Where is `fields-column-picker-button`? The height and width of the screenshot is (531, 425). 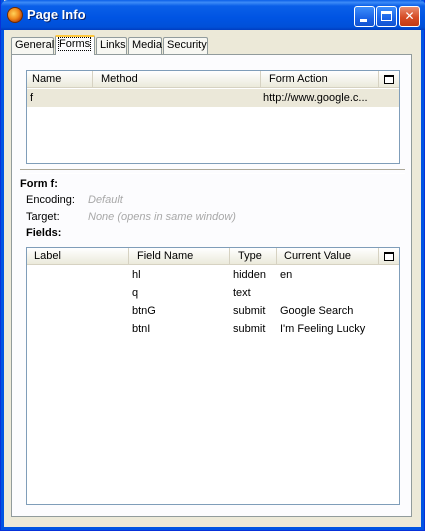
fields-column-picker-button is located at coordinates (389, 256).